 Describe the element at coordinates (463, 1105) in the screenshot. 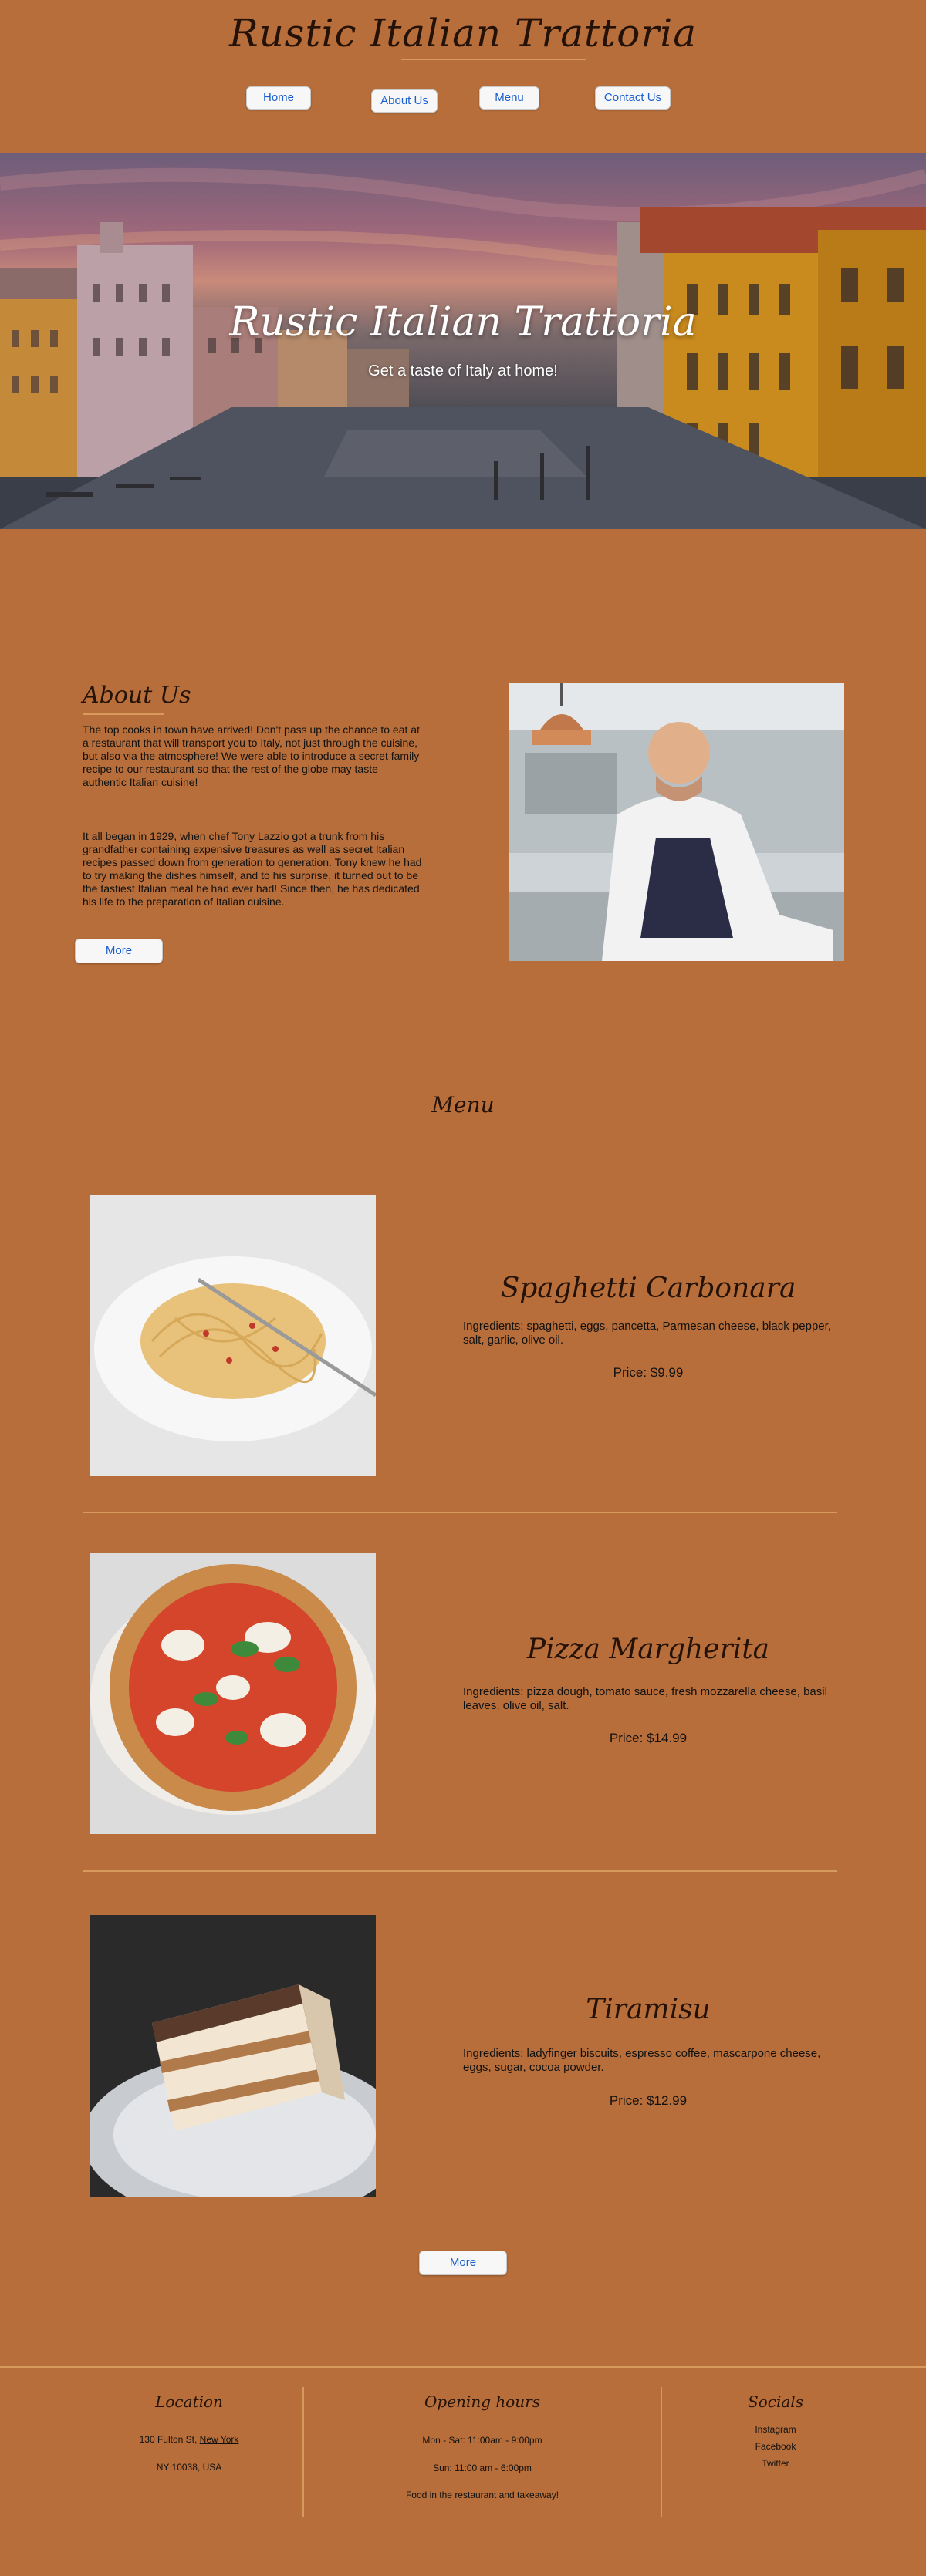

I see `menu-title: Menu` at that location.